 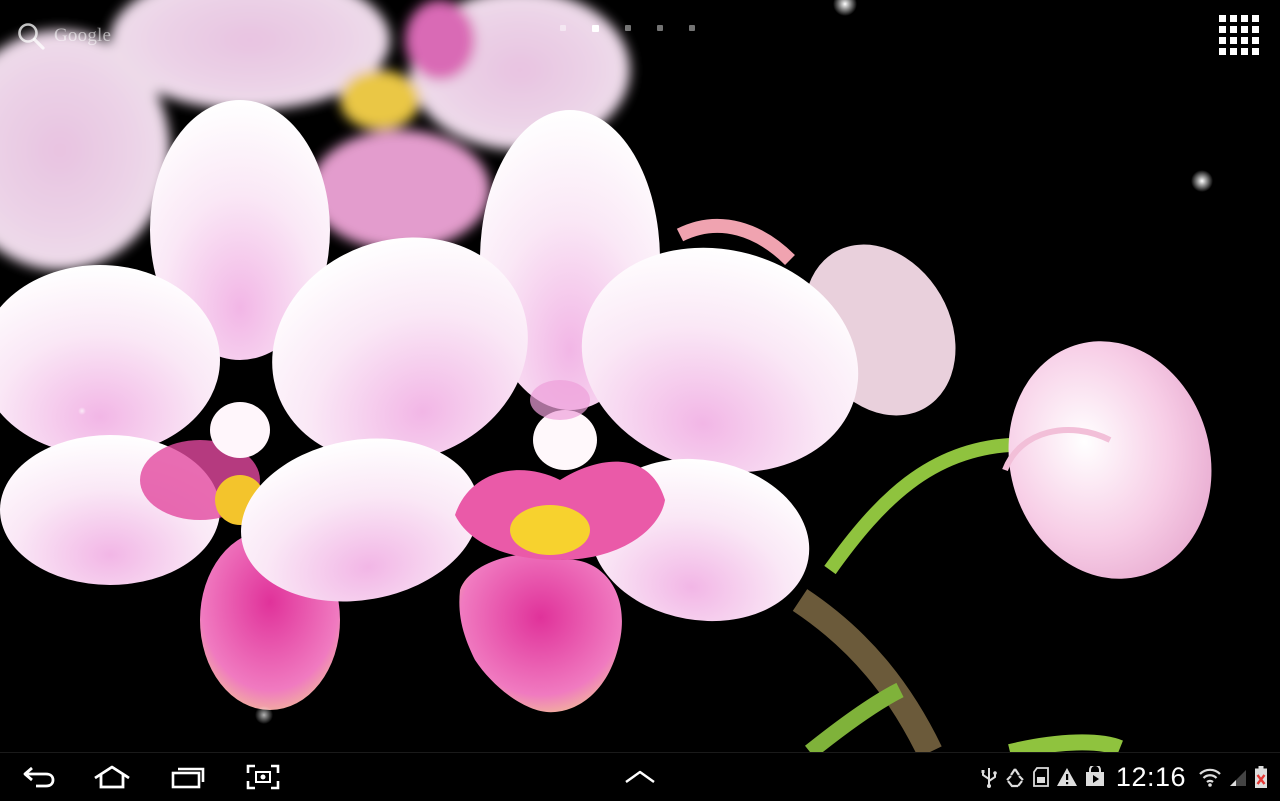 I want to click on system-navigation-bar: 12:16, so click(x=640, y=776).